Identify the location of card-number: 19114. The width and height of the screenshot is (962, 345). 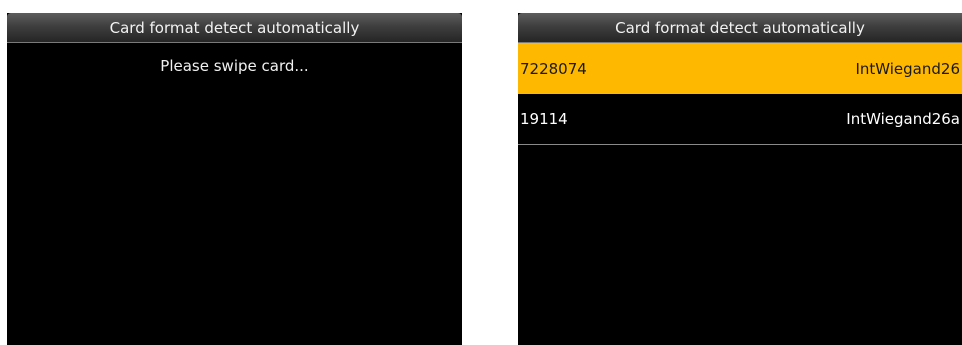
(544, 119).